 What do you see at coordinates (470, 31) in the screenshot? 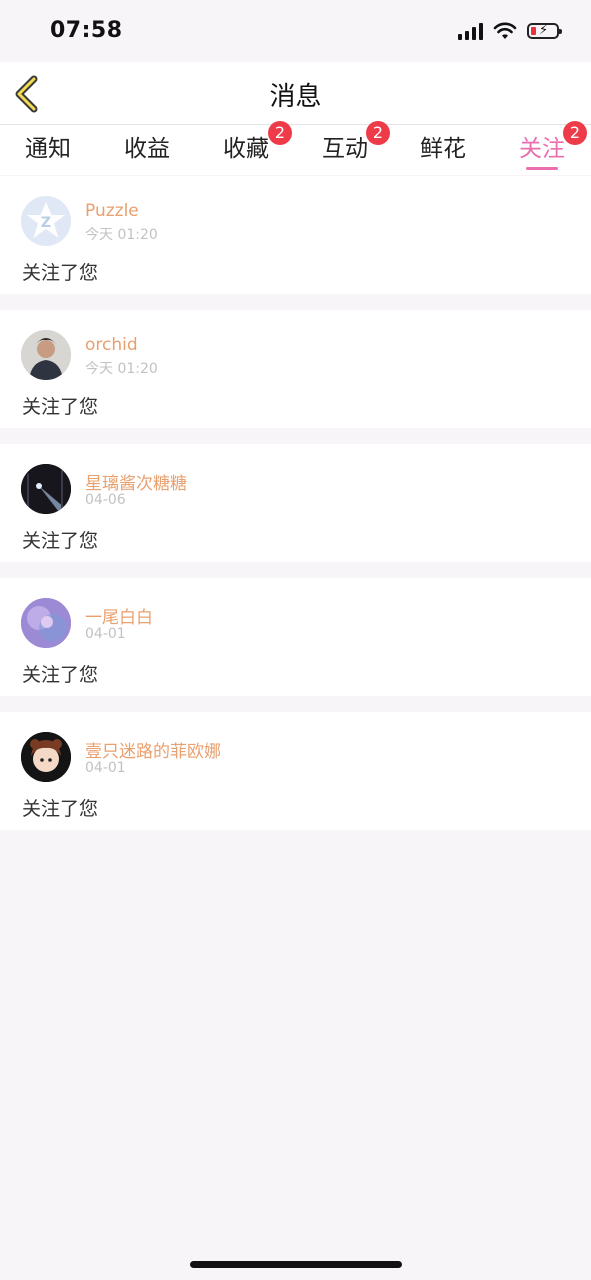
I see `cellular-signal-icon` at bounding box center [470, 31].